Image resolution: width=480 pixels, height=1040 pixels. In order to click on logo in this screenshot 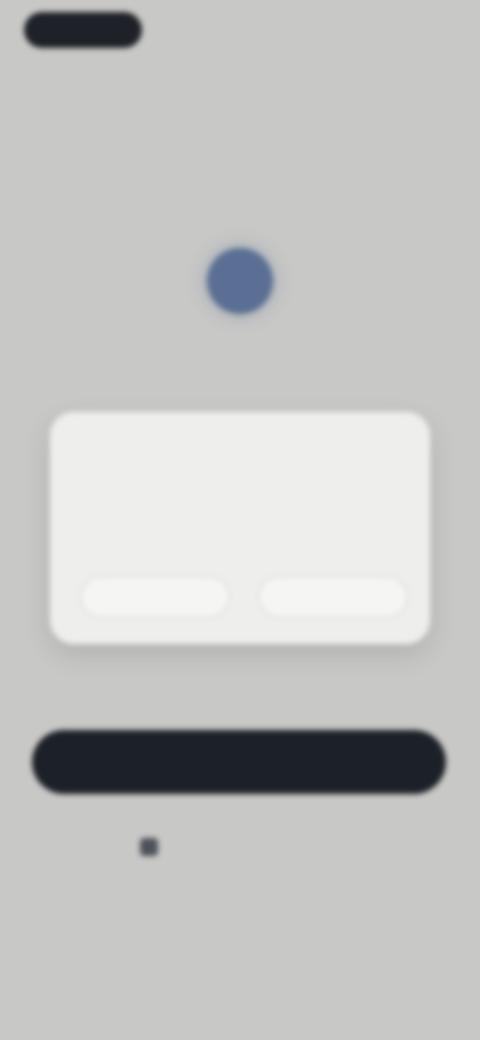, I will do `click(83, 30)`.